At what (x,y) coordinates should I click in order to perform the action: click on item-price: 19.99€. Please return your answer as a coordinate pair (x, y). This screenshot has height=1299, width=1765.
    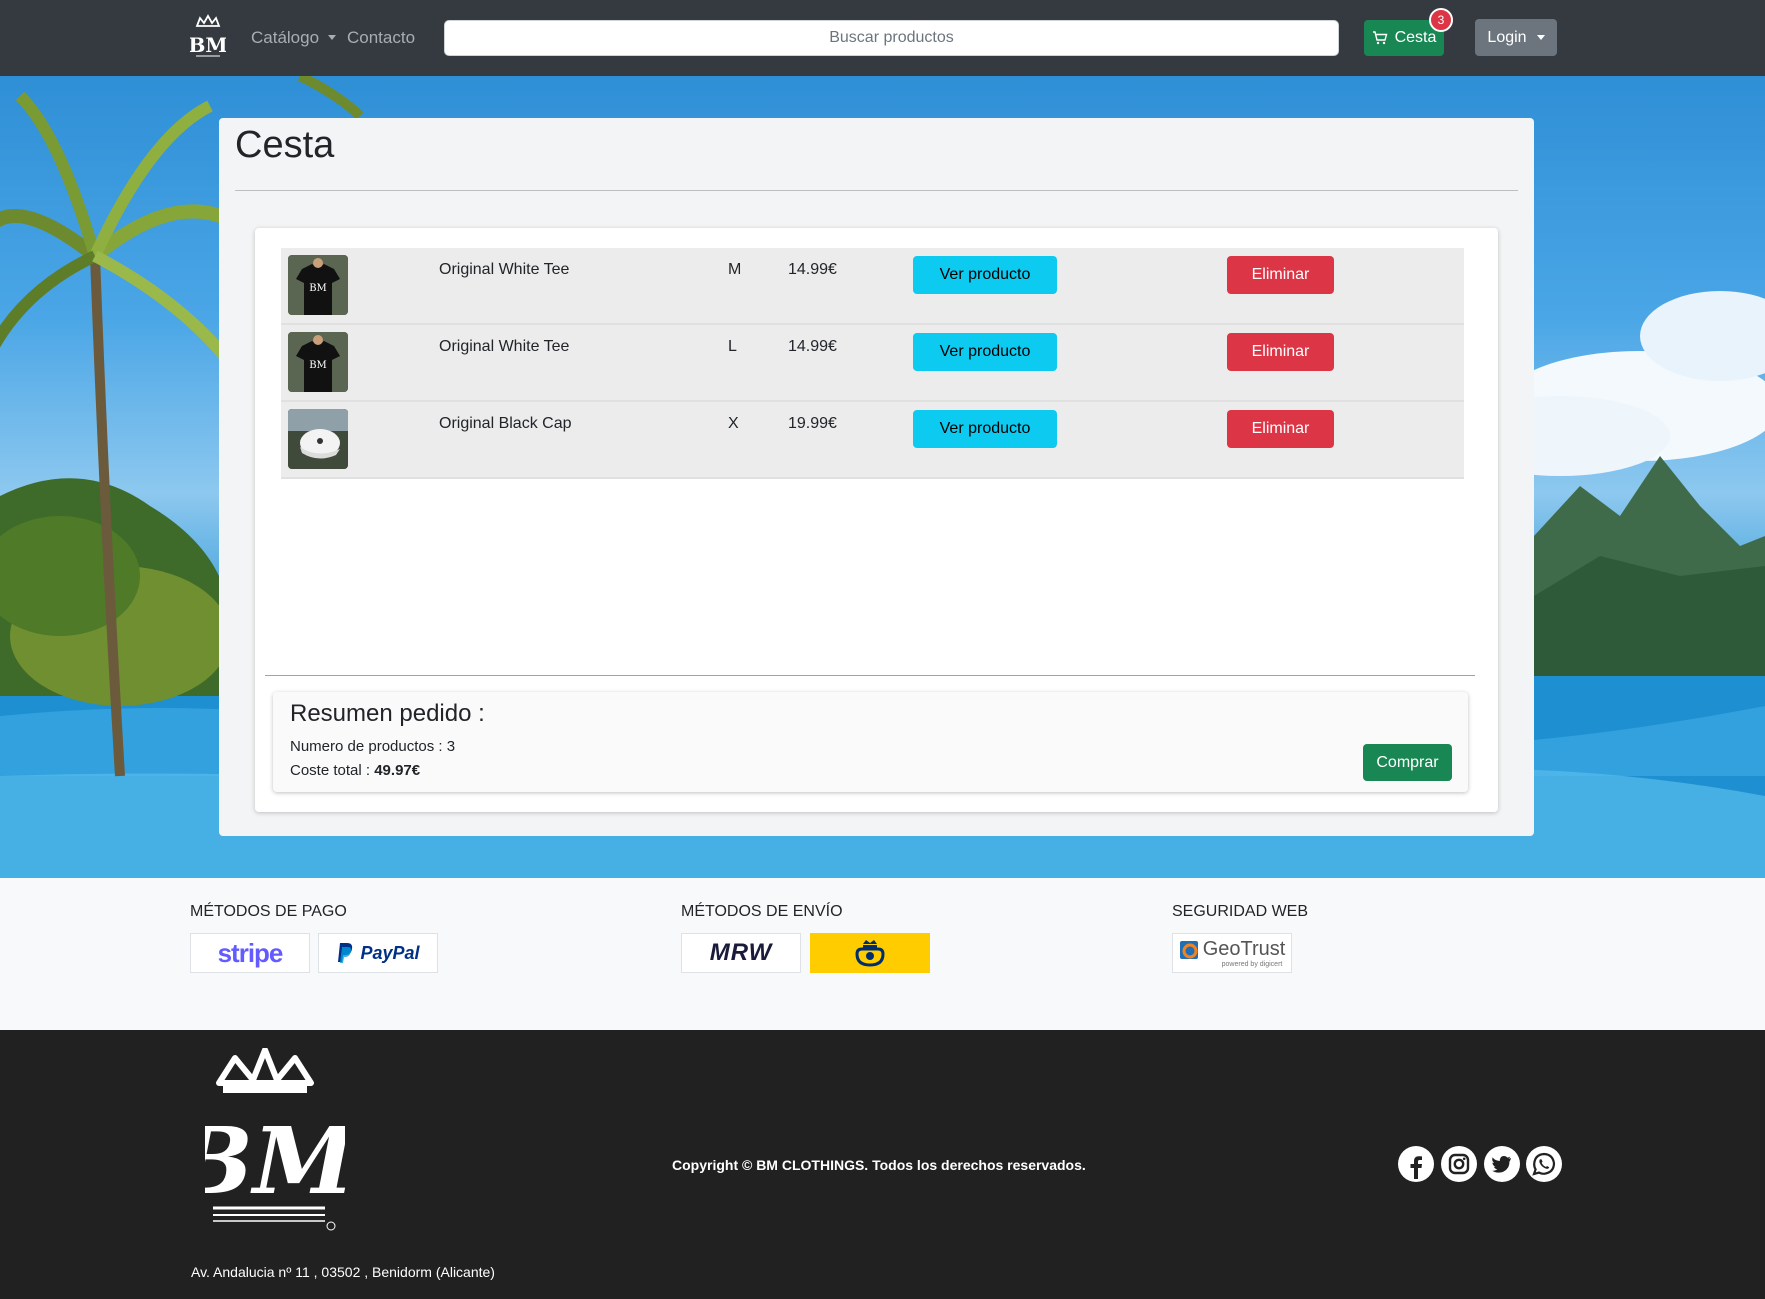
    Looking at the image, I should click on (812, 423).